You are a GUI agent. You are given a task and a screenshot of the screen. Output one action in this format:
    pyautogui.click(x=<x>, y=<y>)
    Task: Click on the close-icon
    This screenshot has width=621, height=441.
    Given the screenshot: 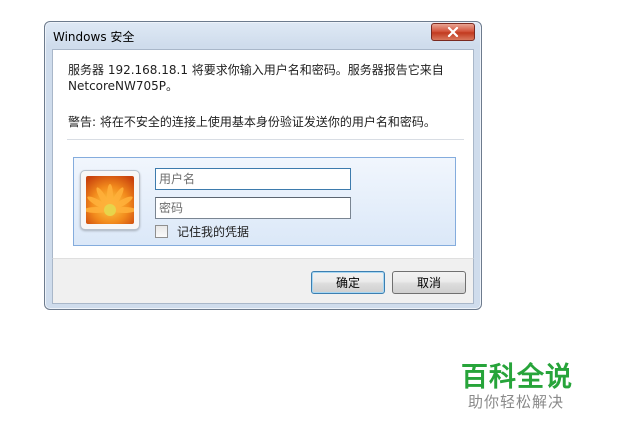 What is the action you would take?
    pyautogui.click(x=453, y=32)
    